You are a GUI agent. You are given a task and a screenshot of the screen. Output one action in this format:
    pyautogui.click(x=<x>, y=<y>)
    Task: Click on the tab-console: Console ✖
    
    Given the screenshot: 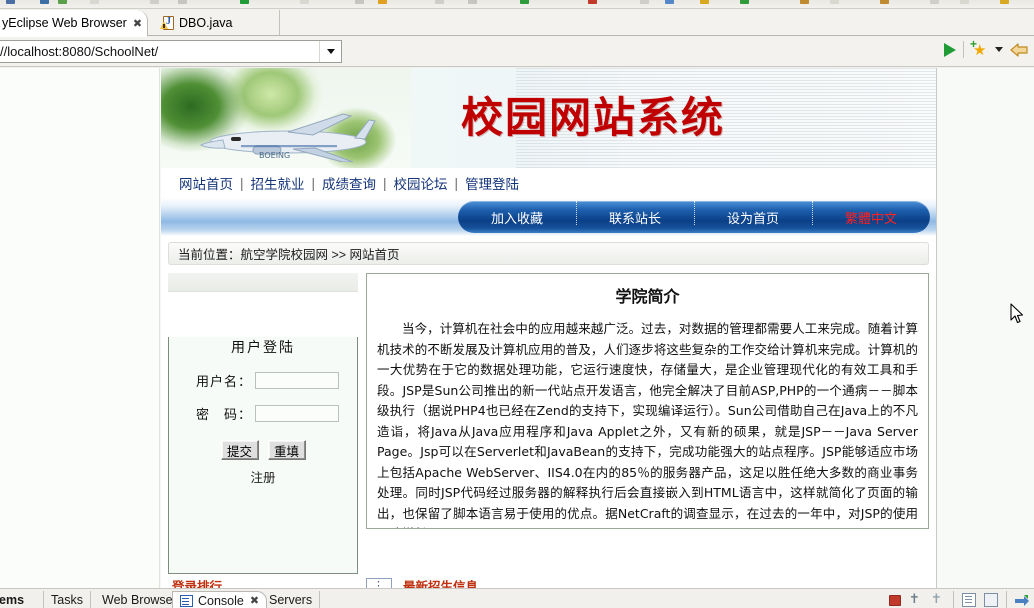 What is the action you would take?
    pyautogui.click(x=220, y=599)
    